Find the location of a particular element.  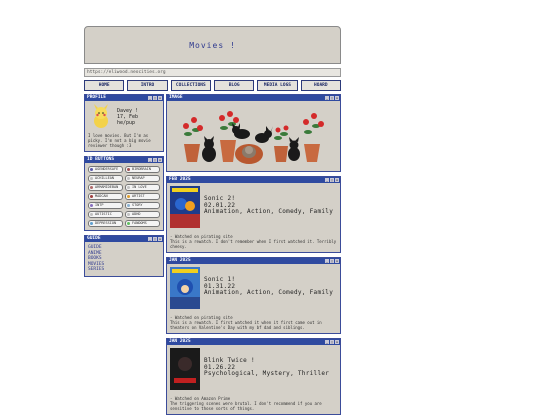

id-button: STORY is located at coordinates (142, 205).